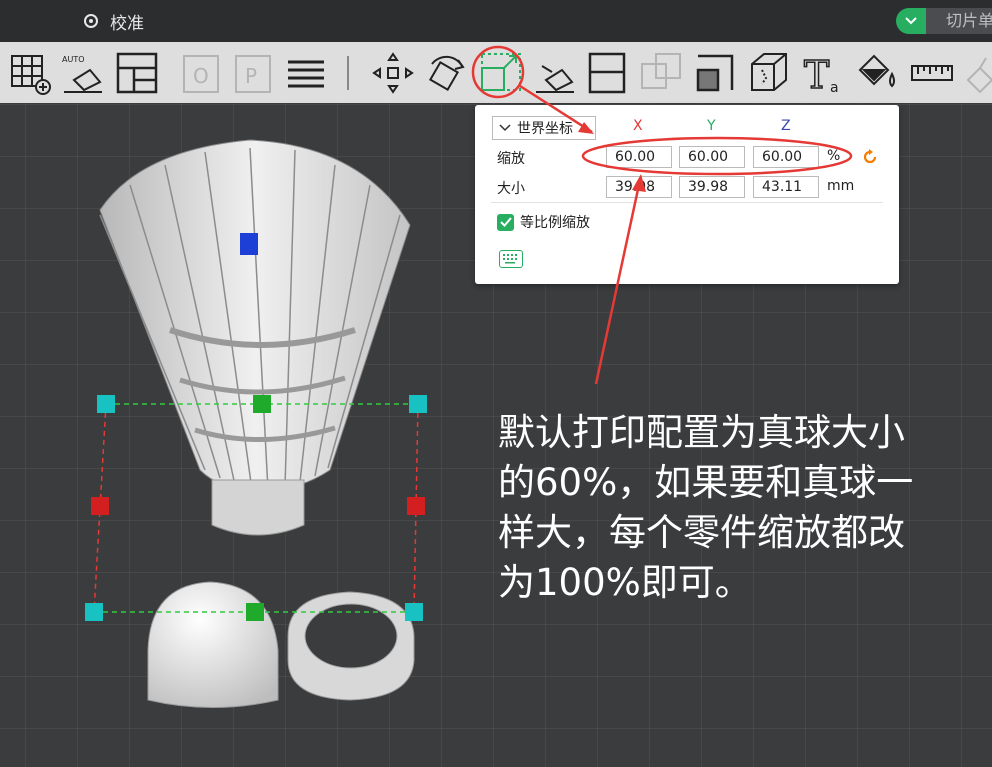  I want to click on uniform-scale-checkbox: 等比例缩放, so click(543, 222).